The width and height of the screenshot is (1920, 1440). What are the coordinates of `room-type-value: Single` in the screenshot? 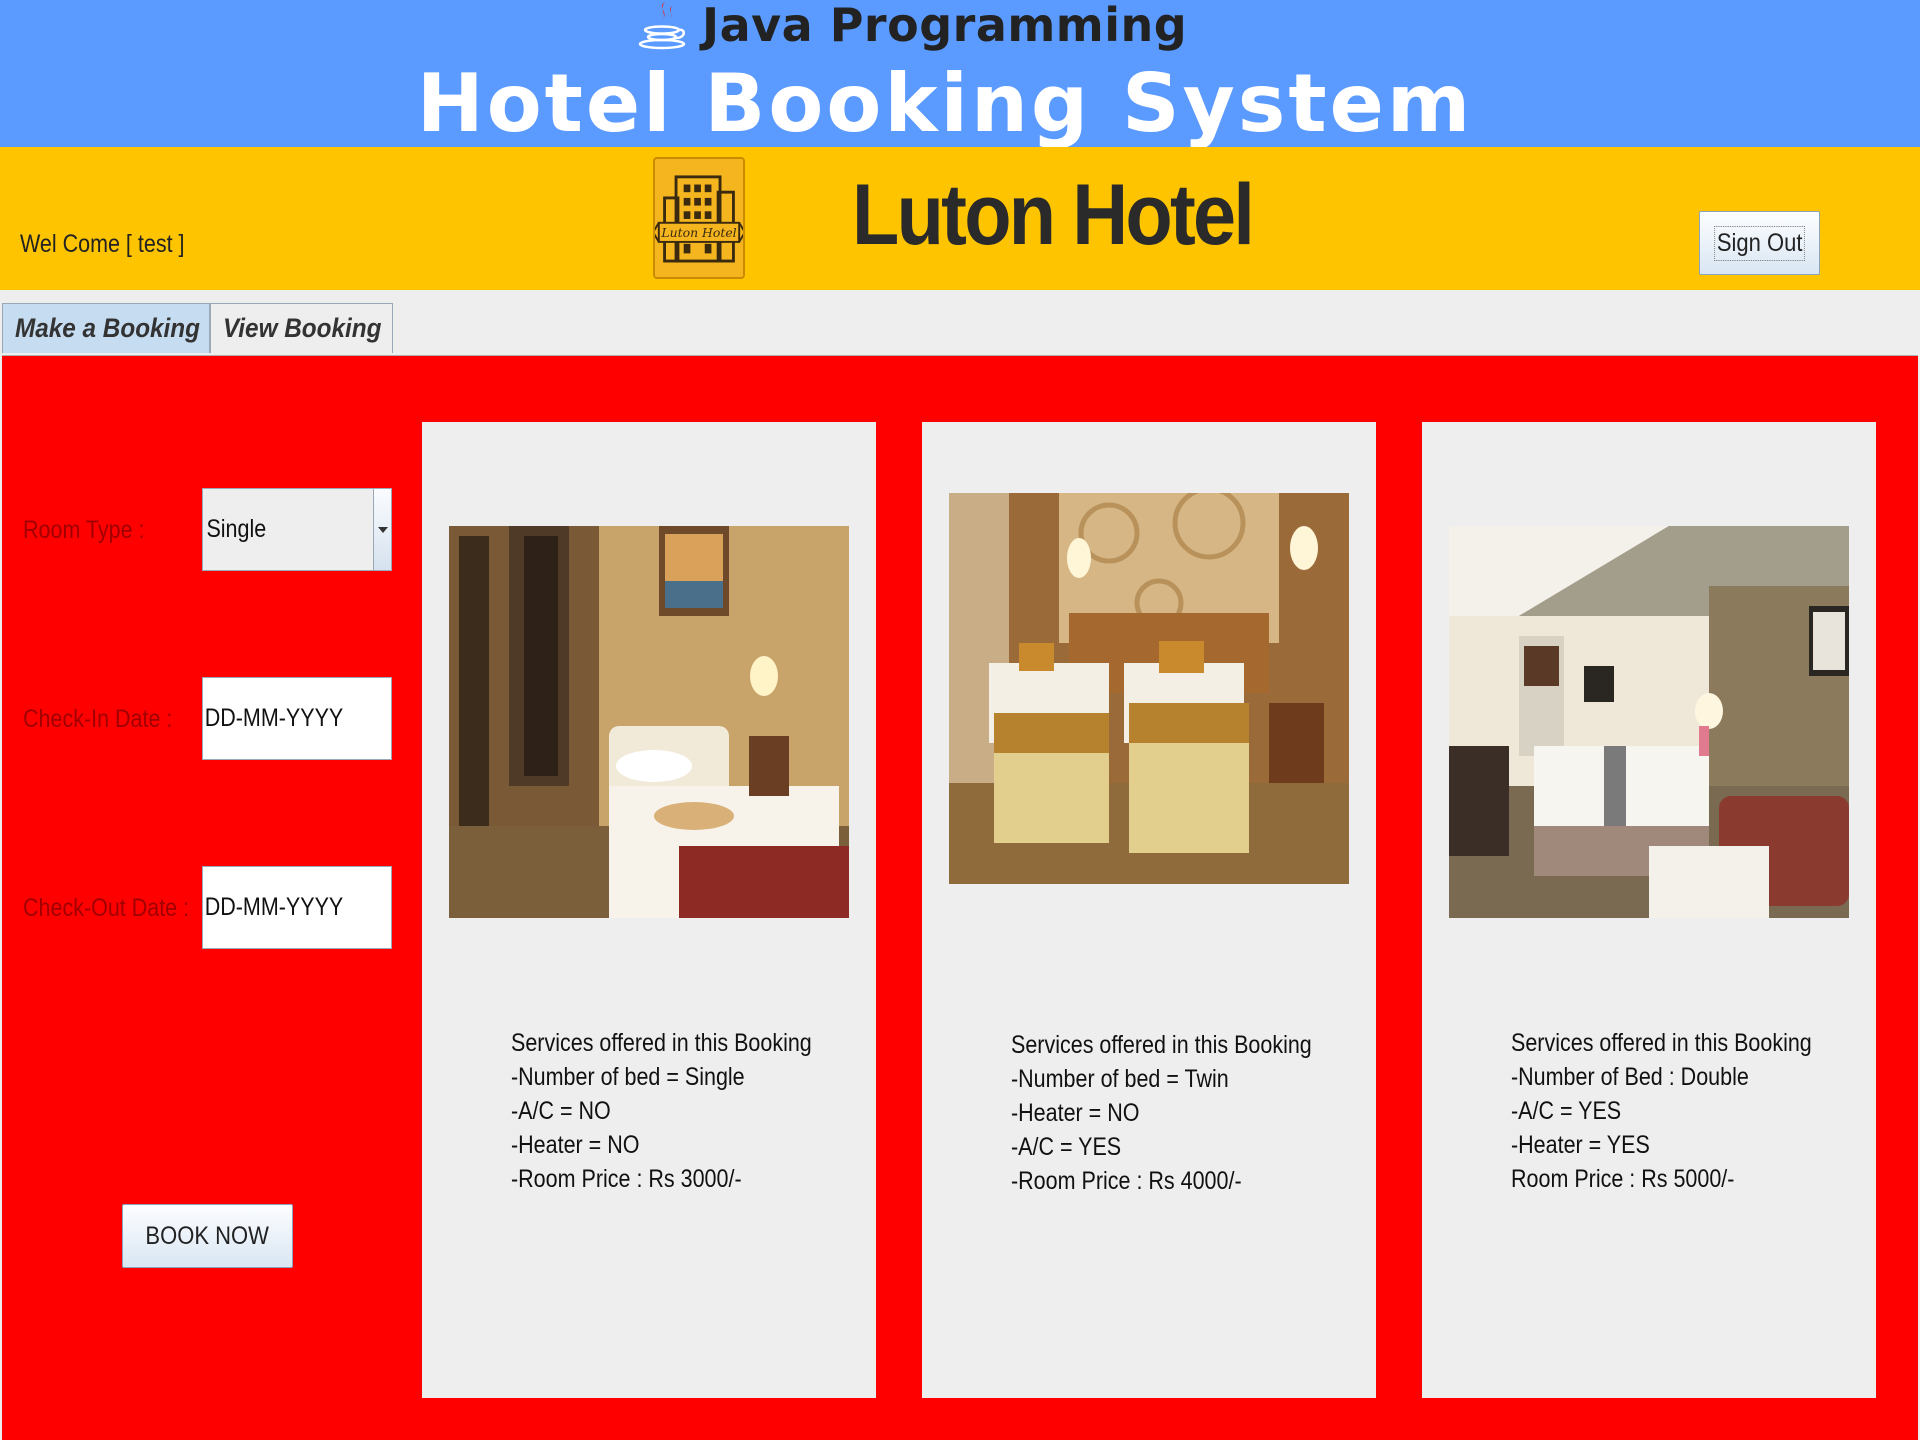 It's located at (236, 529).